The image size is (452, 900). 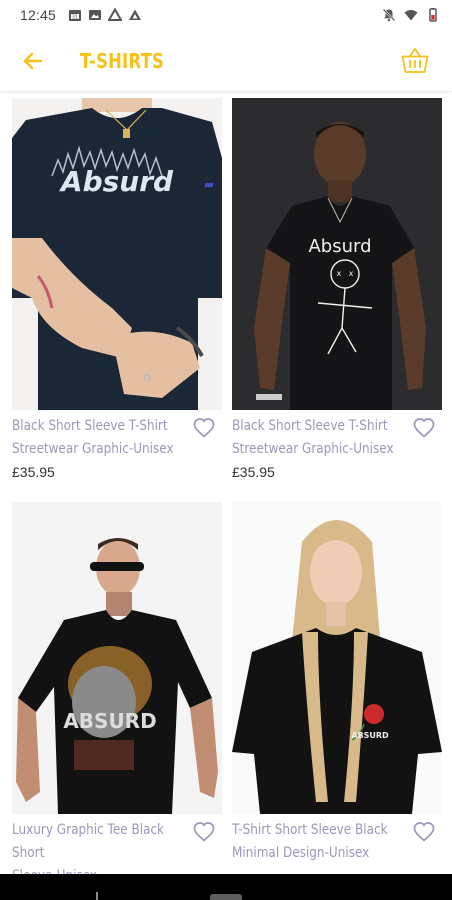 I want to click on calendar-icon: 31, so click(x=75, y=15).